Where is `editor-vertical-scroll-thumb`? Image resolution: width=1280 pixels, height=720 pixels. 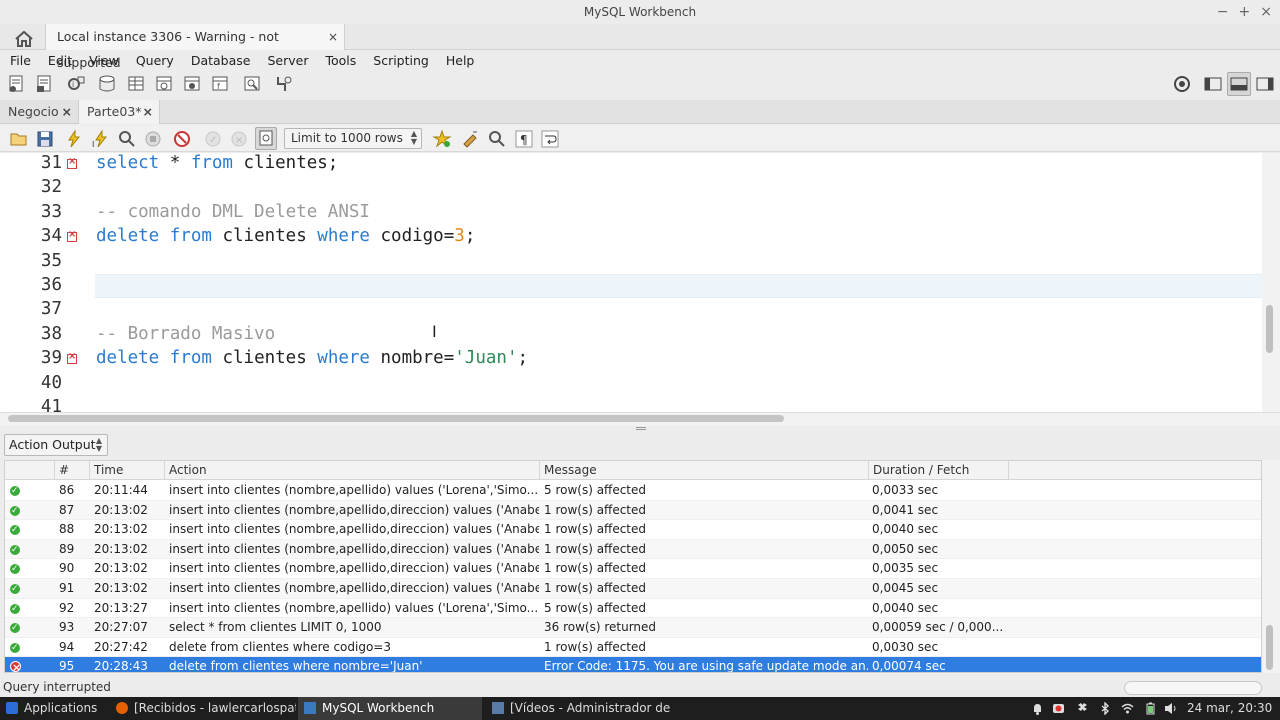
editor-vertical-scroll-thumb is located at coordinates (1269, 329).